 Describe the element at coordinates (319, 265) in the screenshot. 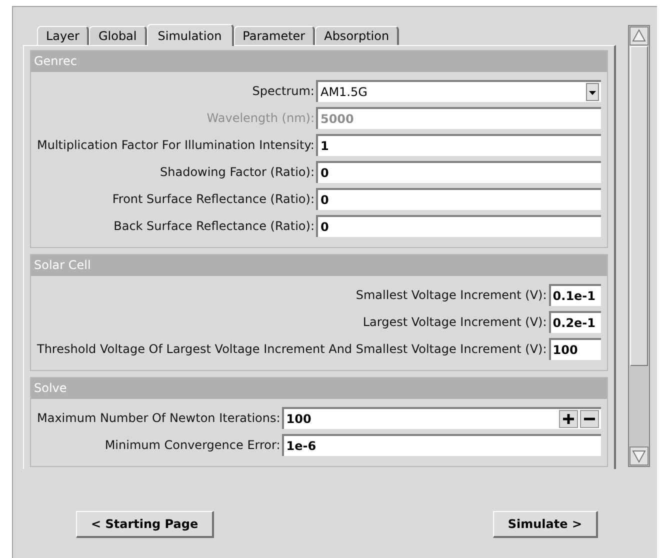

I see `section-header: Solar Cell` at that location.